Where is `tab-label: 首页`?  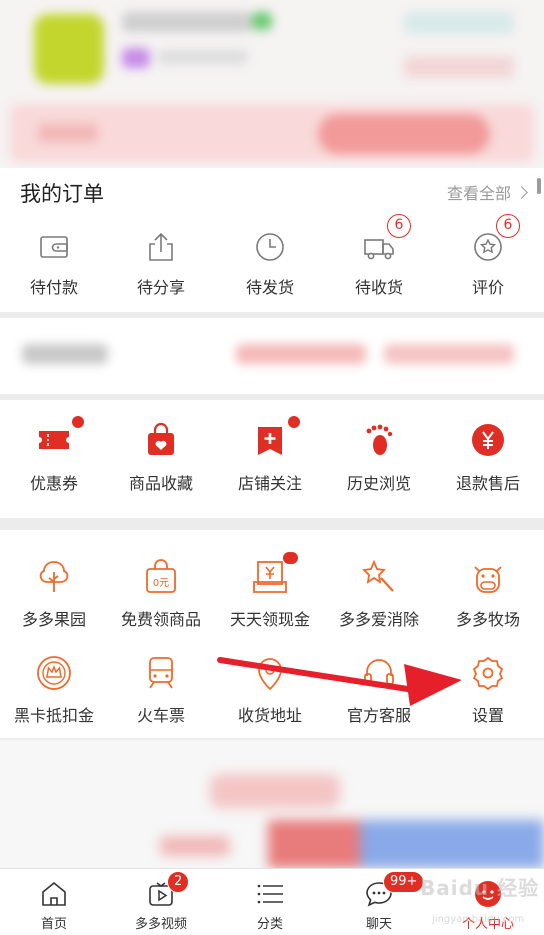 tab-label: 首页 is located at coordinates (53, 924).